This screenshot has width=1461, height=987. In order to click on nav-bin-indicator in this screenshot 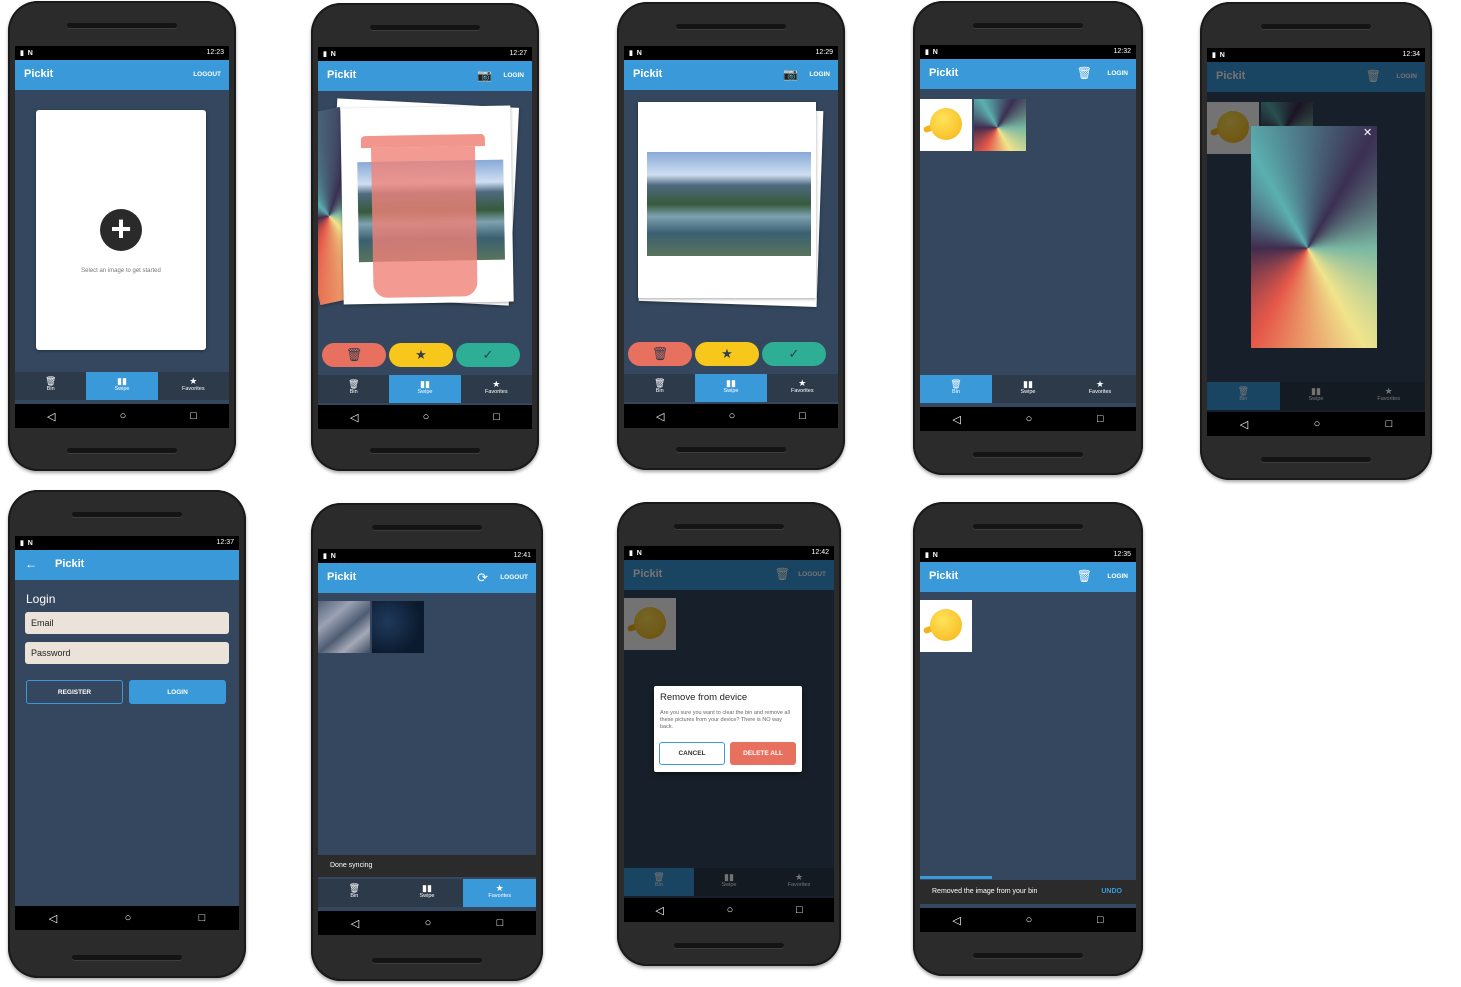, I will do `click(956, 877)`.